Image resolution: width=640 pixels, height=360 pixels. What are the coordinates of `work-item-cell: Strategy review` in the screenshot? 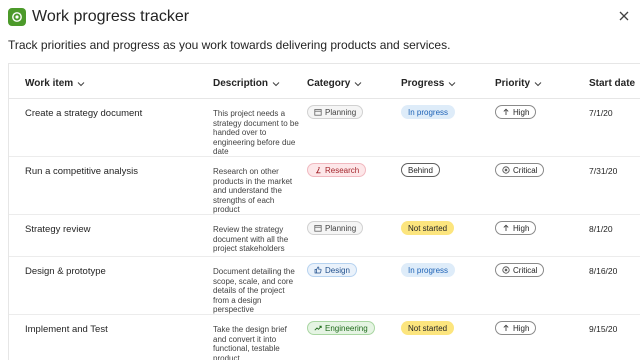 It's located at (58, 229).